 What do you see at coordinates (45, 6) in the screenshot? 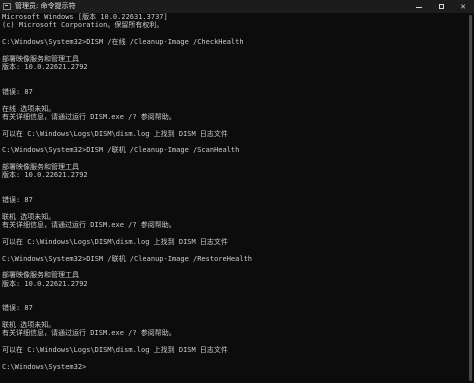
I see `window-title: 管理员: 命令提示符` at bounding box center [45, 6].